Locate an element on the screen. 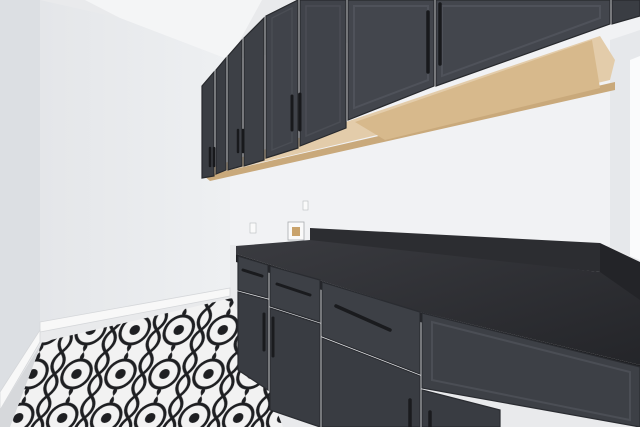  wall-switch is located at coordinates (305, 205).